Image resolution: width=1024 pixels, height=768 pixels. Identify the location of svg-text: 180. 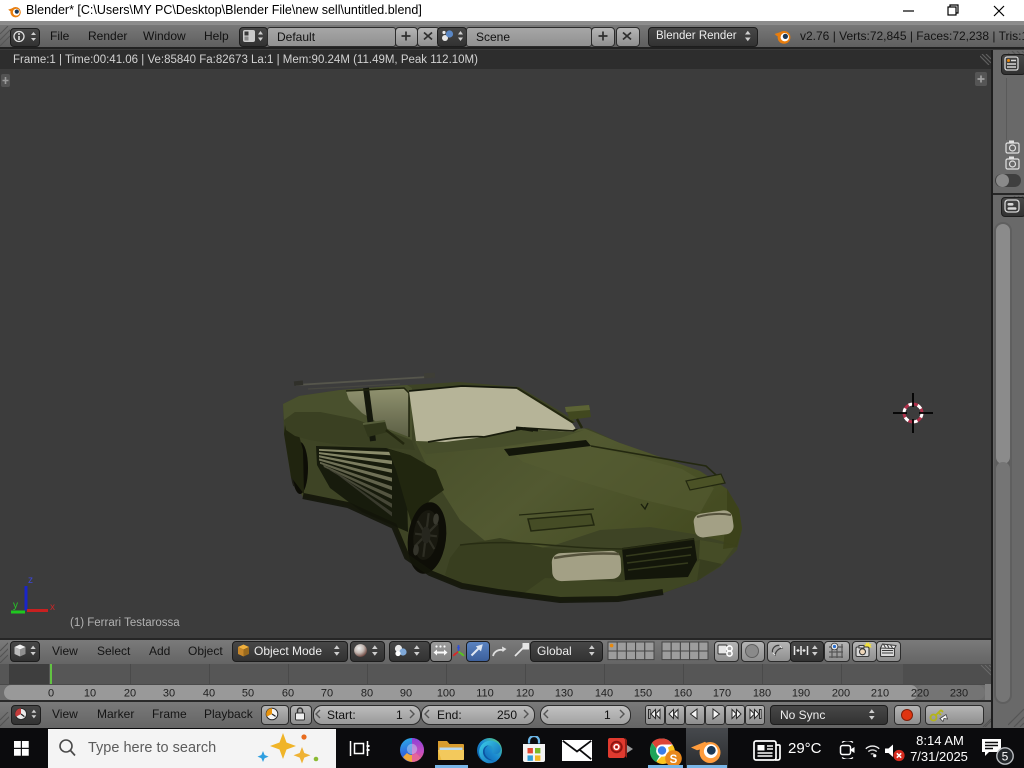
(762, 694).